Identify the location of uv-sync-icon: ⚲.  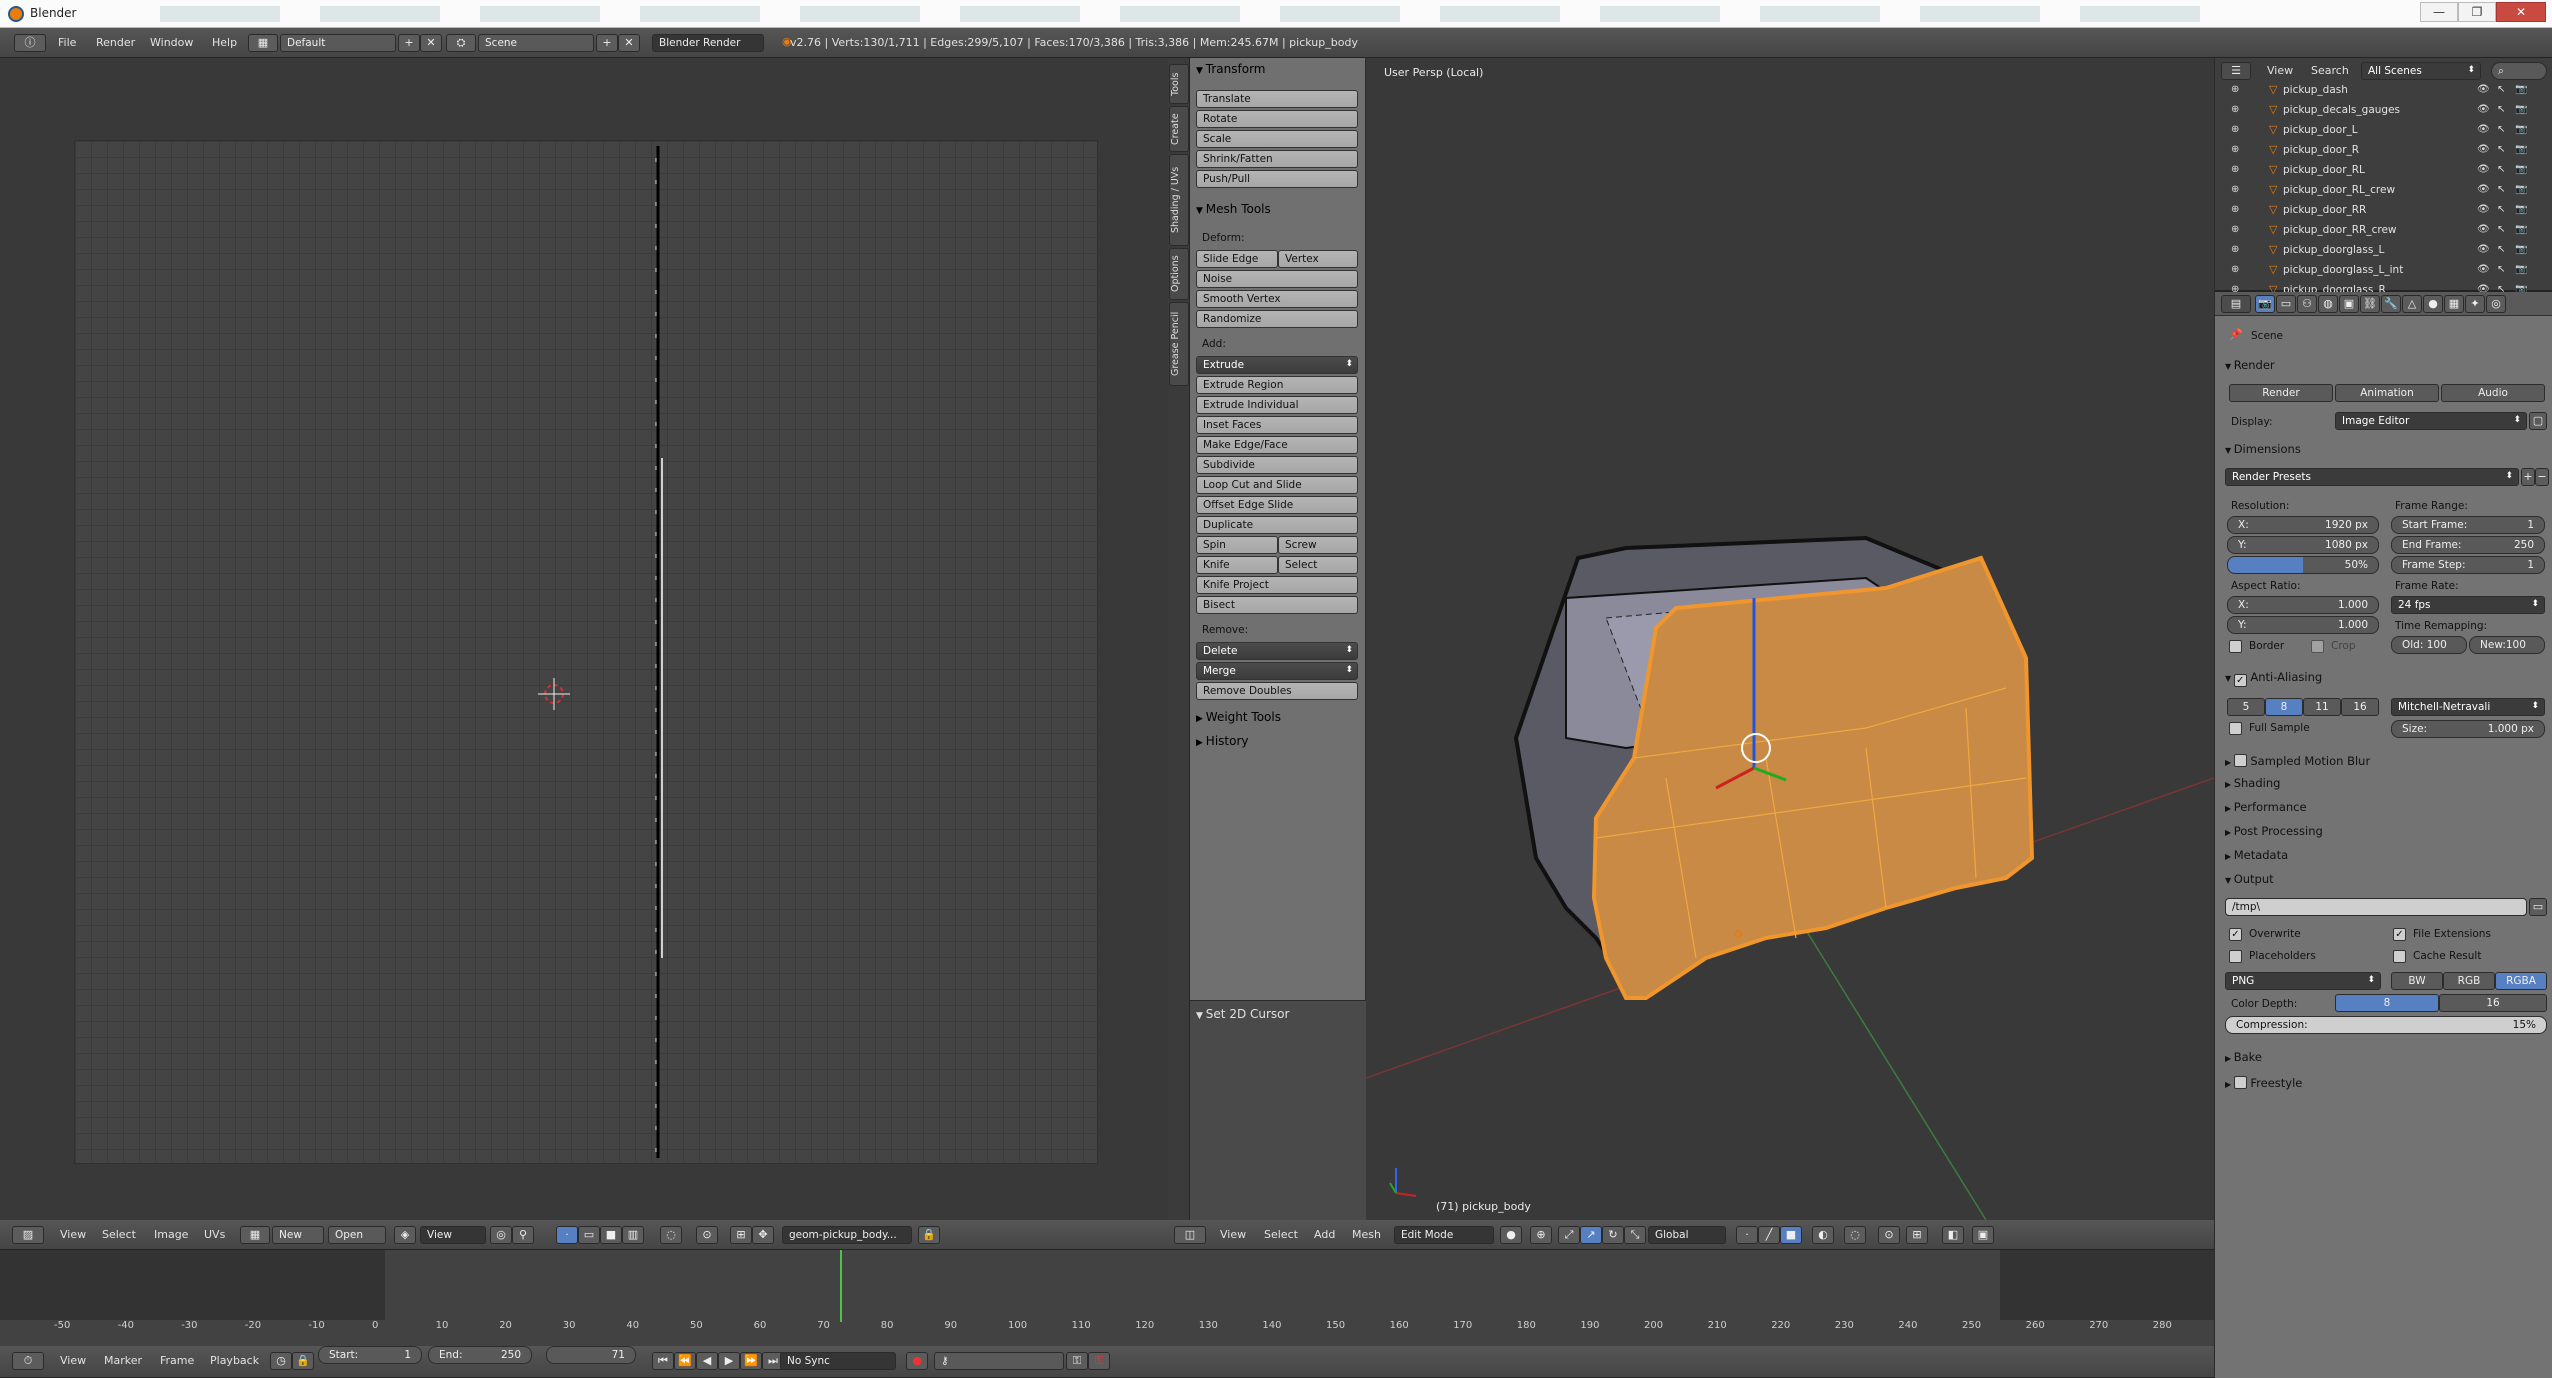
(523, 1235).